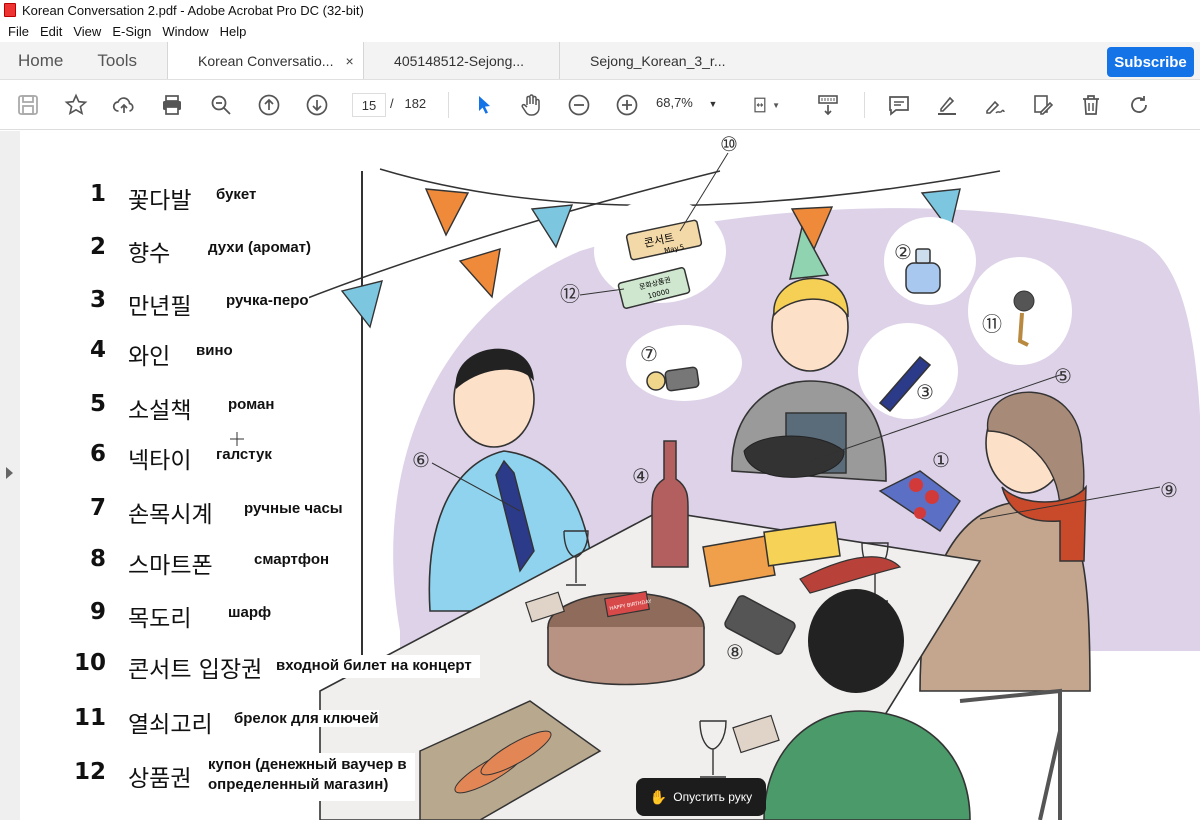  I want to click on zoom-out-icon, so click(579, 105).